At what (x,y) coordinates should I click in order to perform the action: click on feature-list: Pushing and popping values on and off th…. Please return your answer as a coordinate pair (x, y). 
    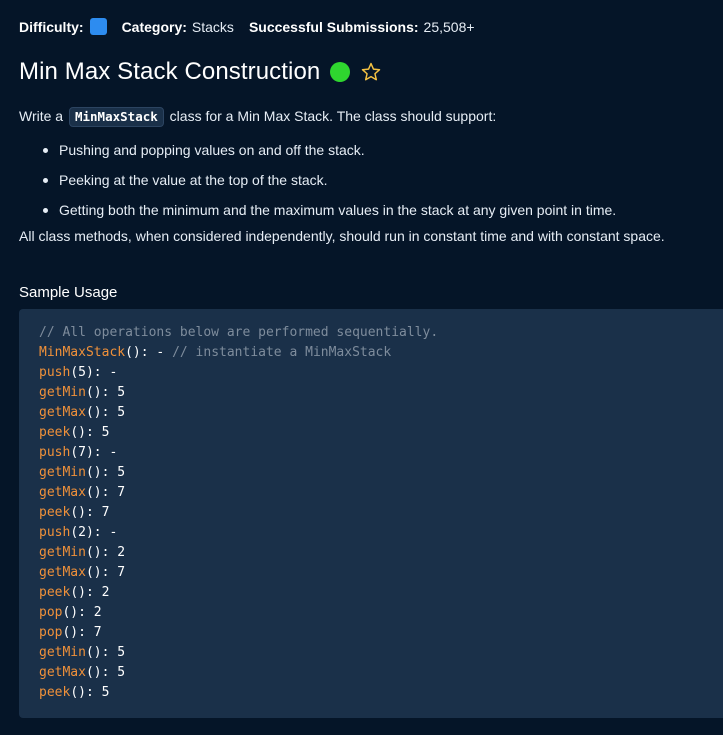
    Looking at the image, I should click on (369, 180).